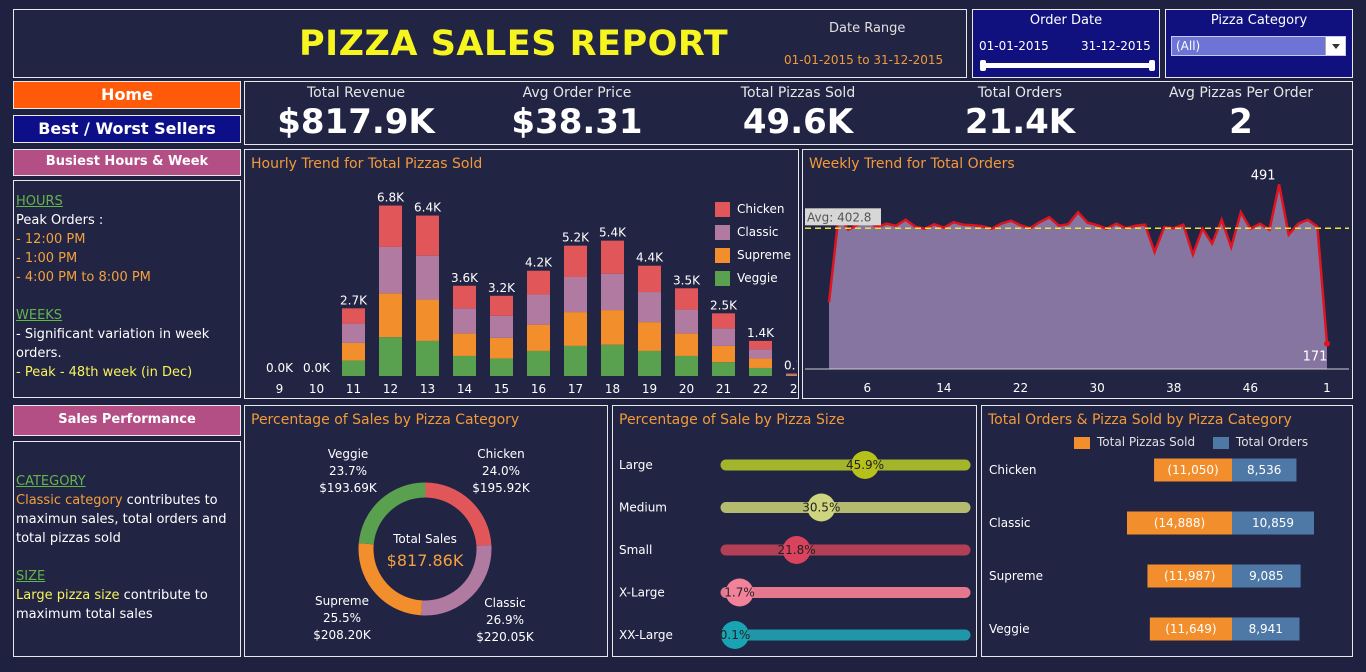 The image size is (1366, 672). I want to click on kpi-total-revenue-label: Total Revenue, so click(356, 93).